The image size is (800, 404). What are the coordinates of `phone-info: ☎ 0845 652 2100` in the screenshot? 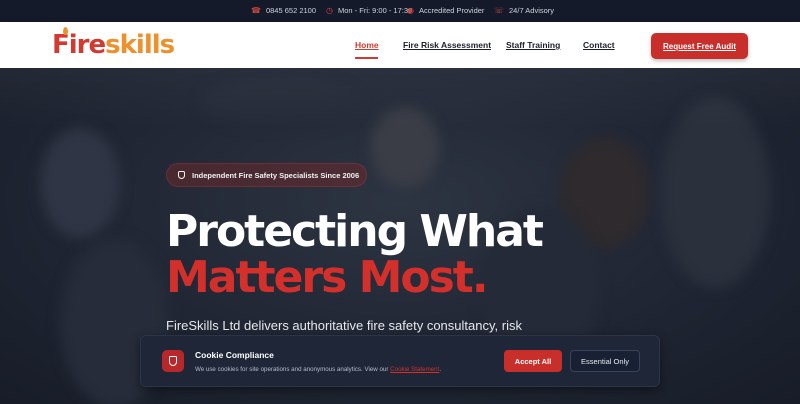 It's located at (283, 10).